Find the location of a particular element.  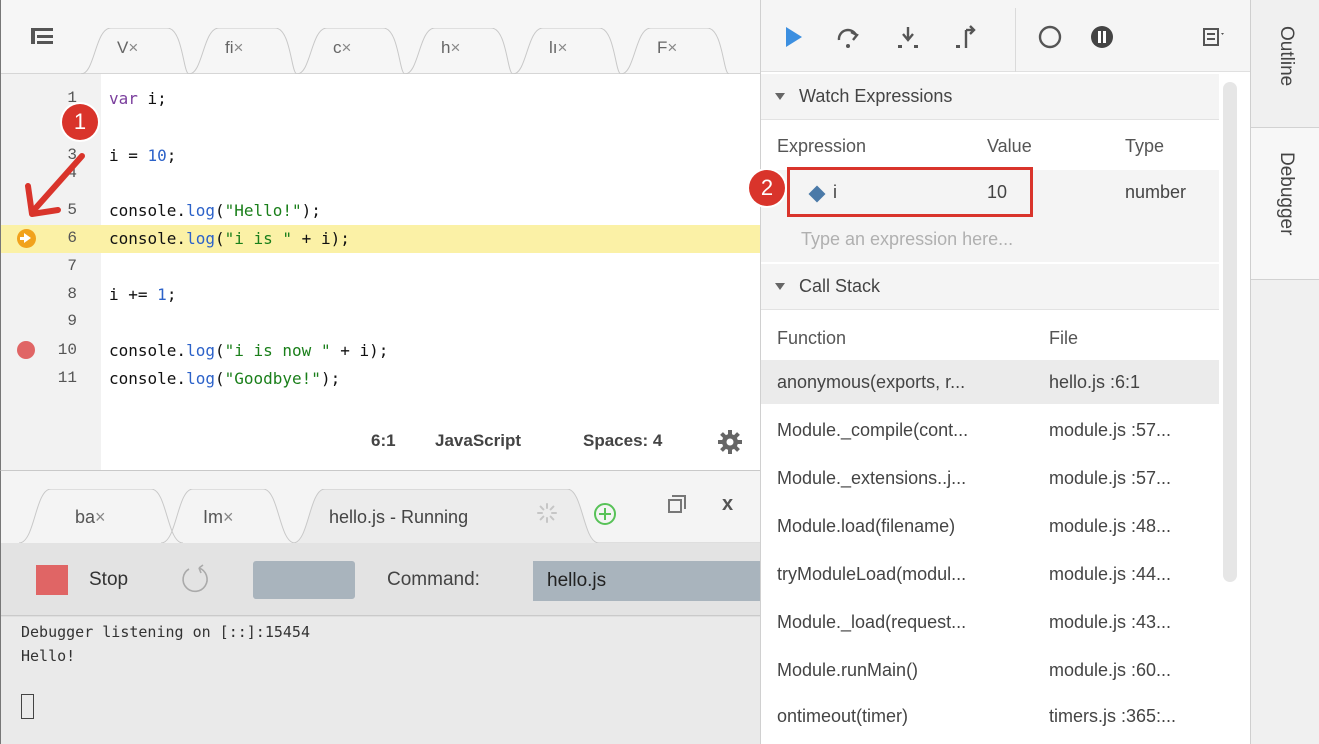

indent-setting: Spaces: 4 is located at coordinates (622, 441).